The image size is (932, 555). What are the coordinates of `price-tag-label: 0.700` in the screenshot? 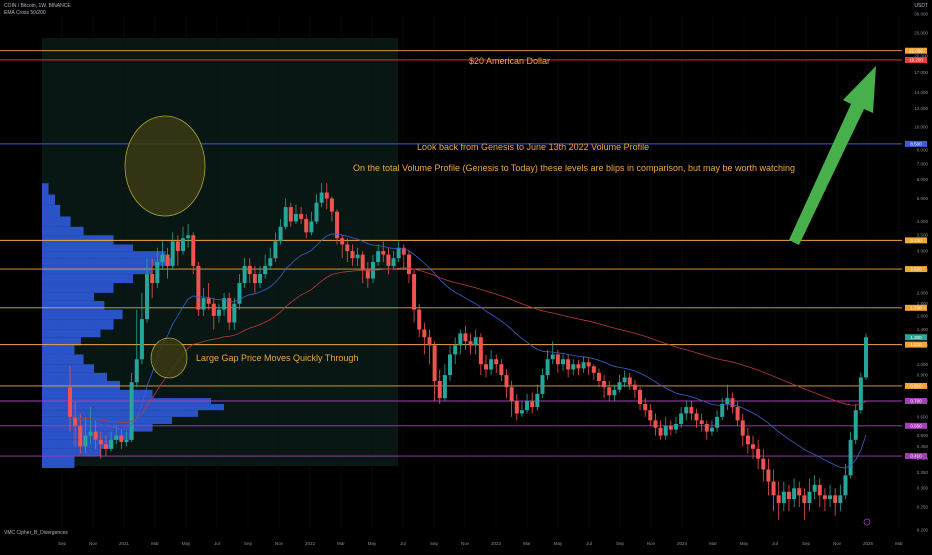 It's located at (916, 401).